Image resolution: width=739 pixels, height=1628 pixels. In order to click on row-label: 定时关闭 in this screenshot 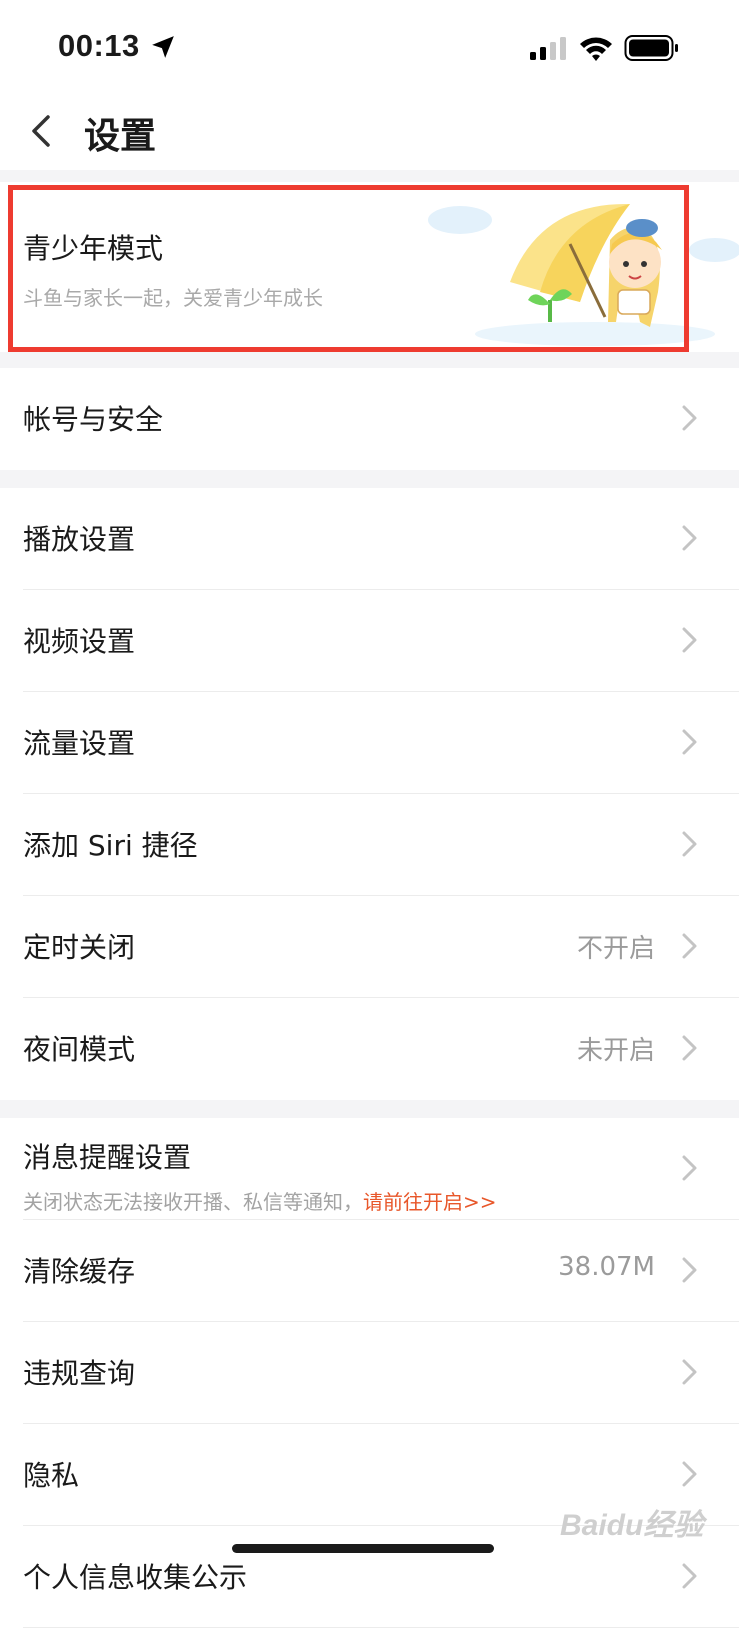, I will do `click(79, 947)`.